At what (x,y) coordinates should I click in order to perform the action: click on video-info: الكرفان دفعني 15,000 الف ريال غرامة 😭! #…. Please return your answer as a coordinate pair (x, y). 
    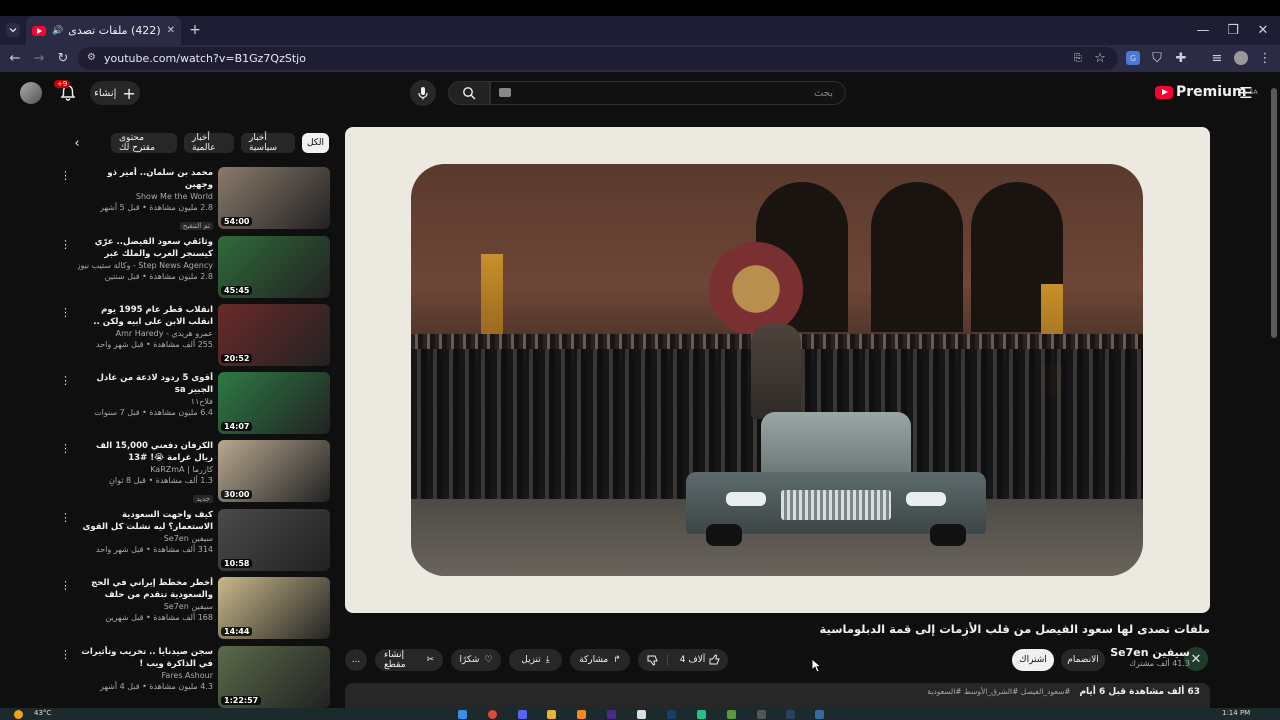
    Looking at the image, I should click on (145, 472).